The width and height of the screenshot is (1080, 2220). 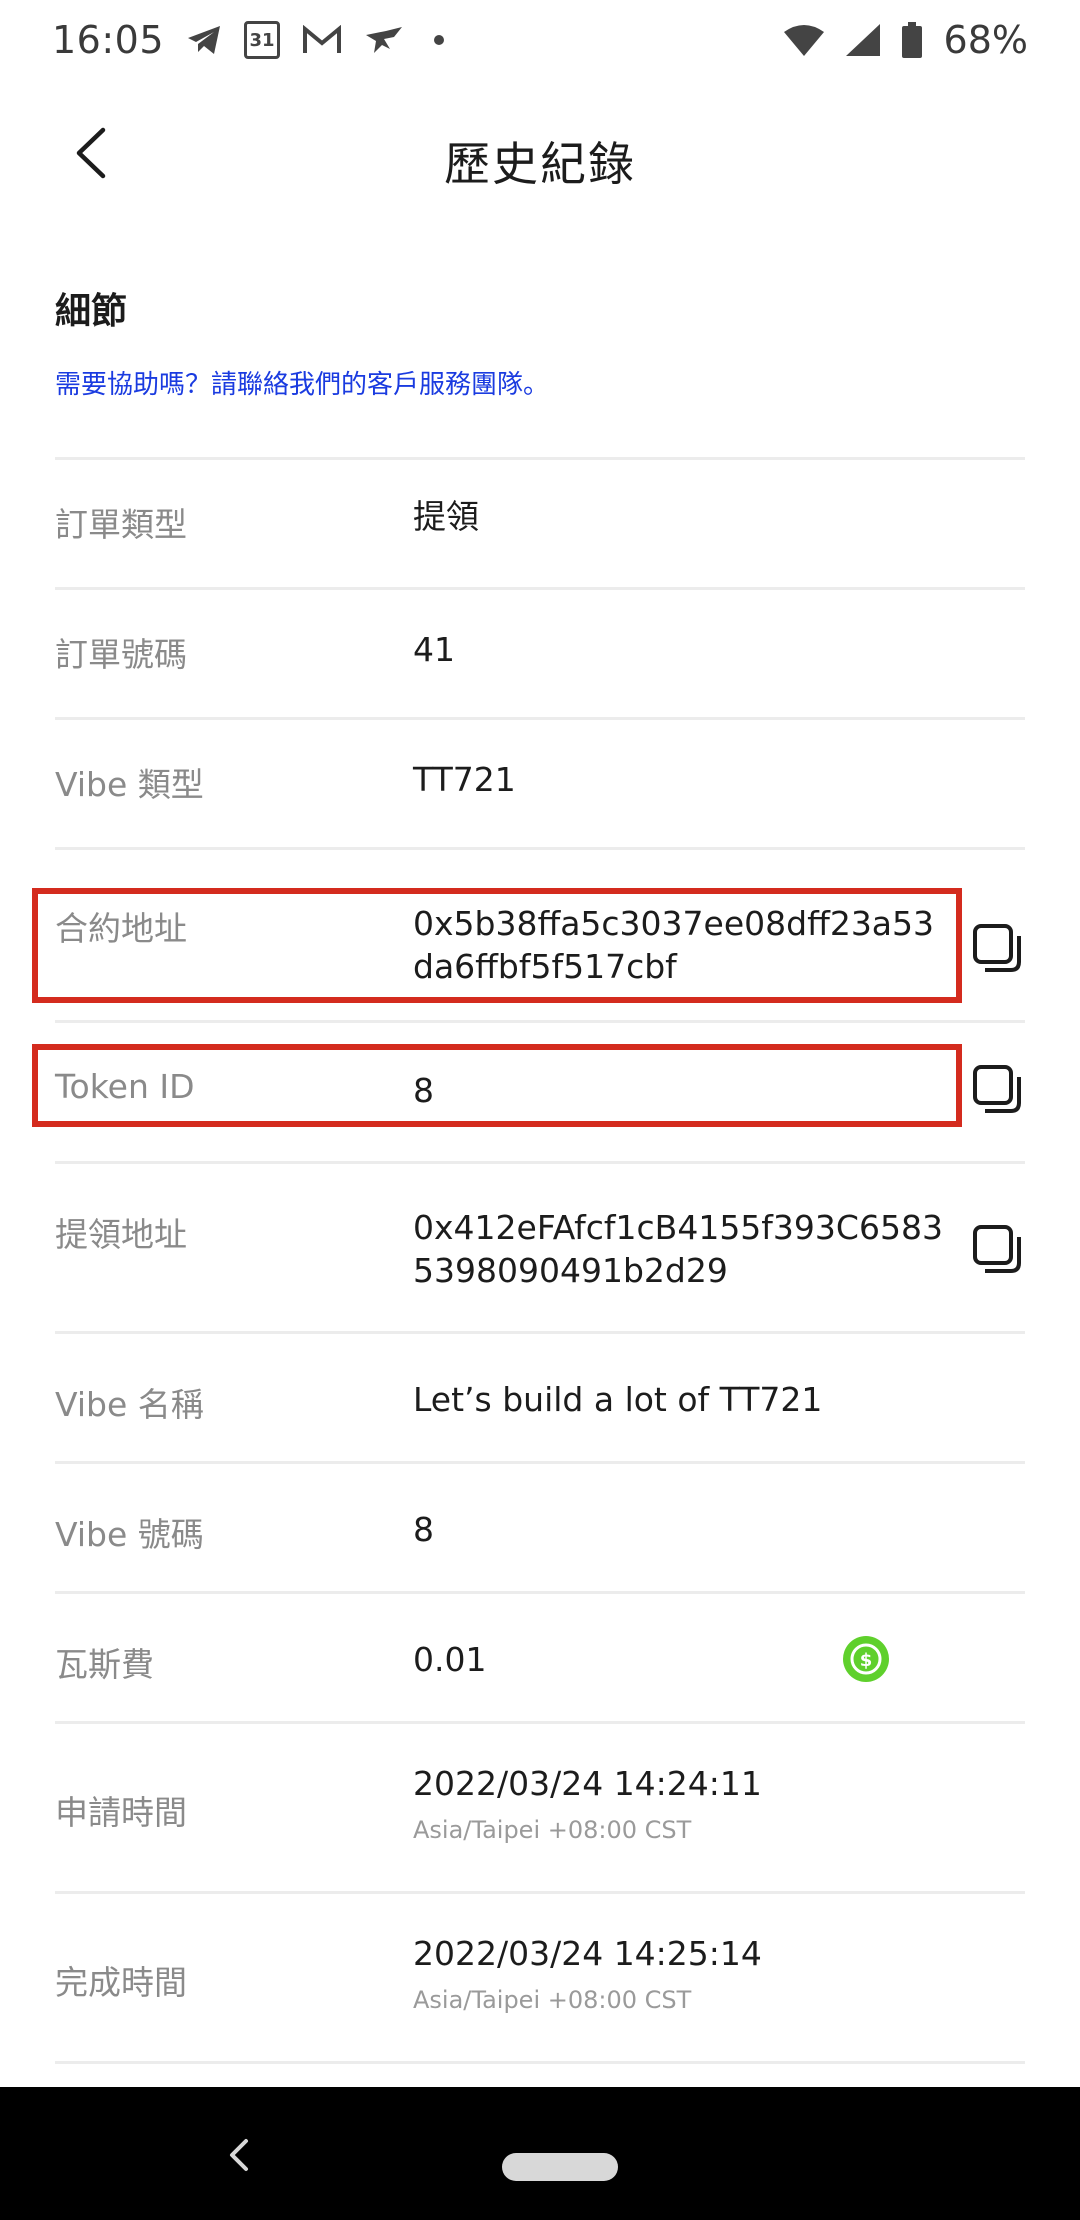 I want to click on page-title: 歷史紀錄, so click(x=540, y=164).